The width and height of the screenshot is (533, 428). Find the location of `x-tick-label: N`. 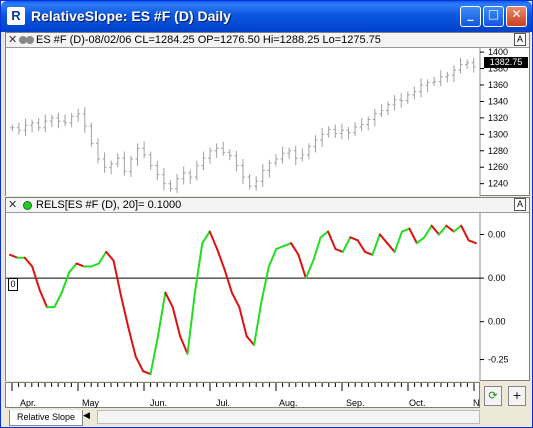

x-tick-label: N is located at coordinates (476, 403).